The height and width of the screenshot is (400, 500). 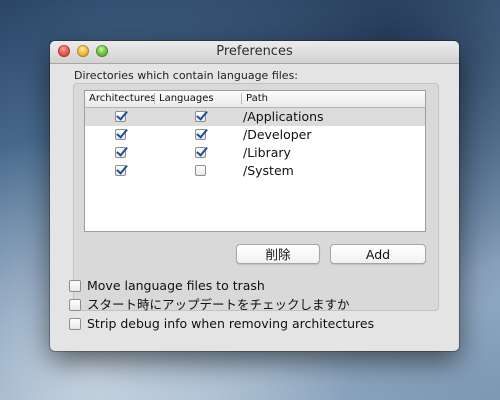 I want to click on path-cell: /System, so click(x=268, y=170).